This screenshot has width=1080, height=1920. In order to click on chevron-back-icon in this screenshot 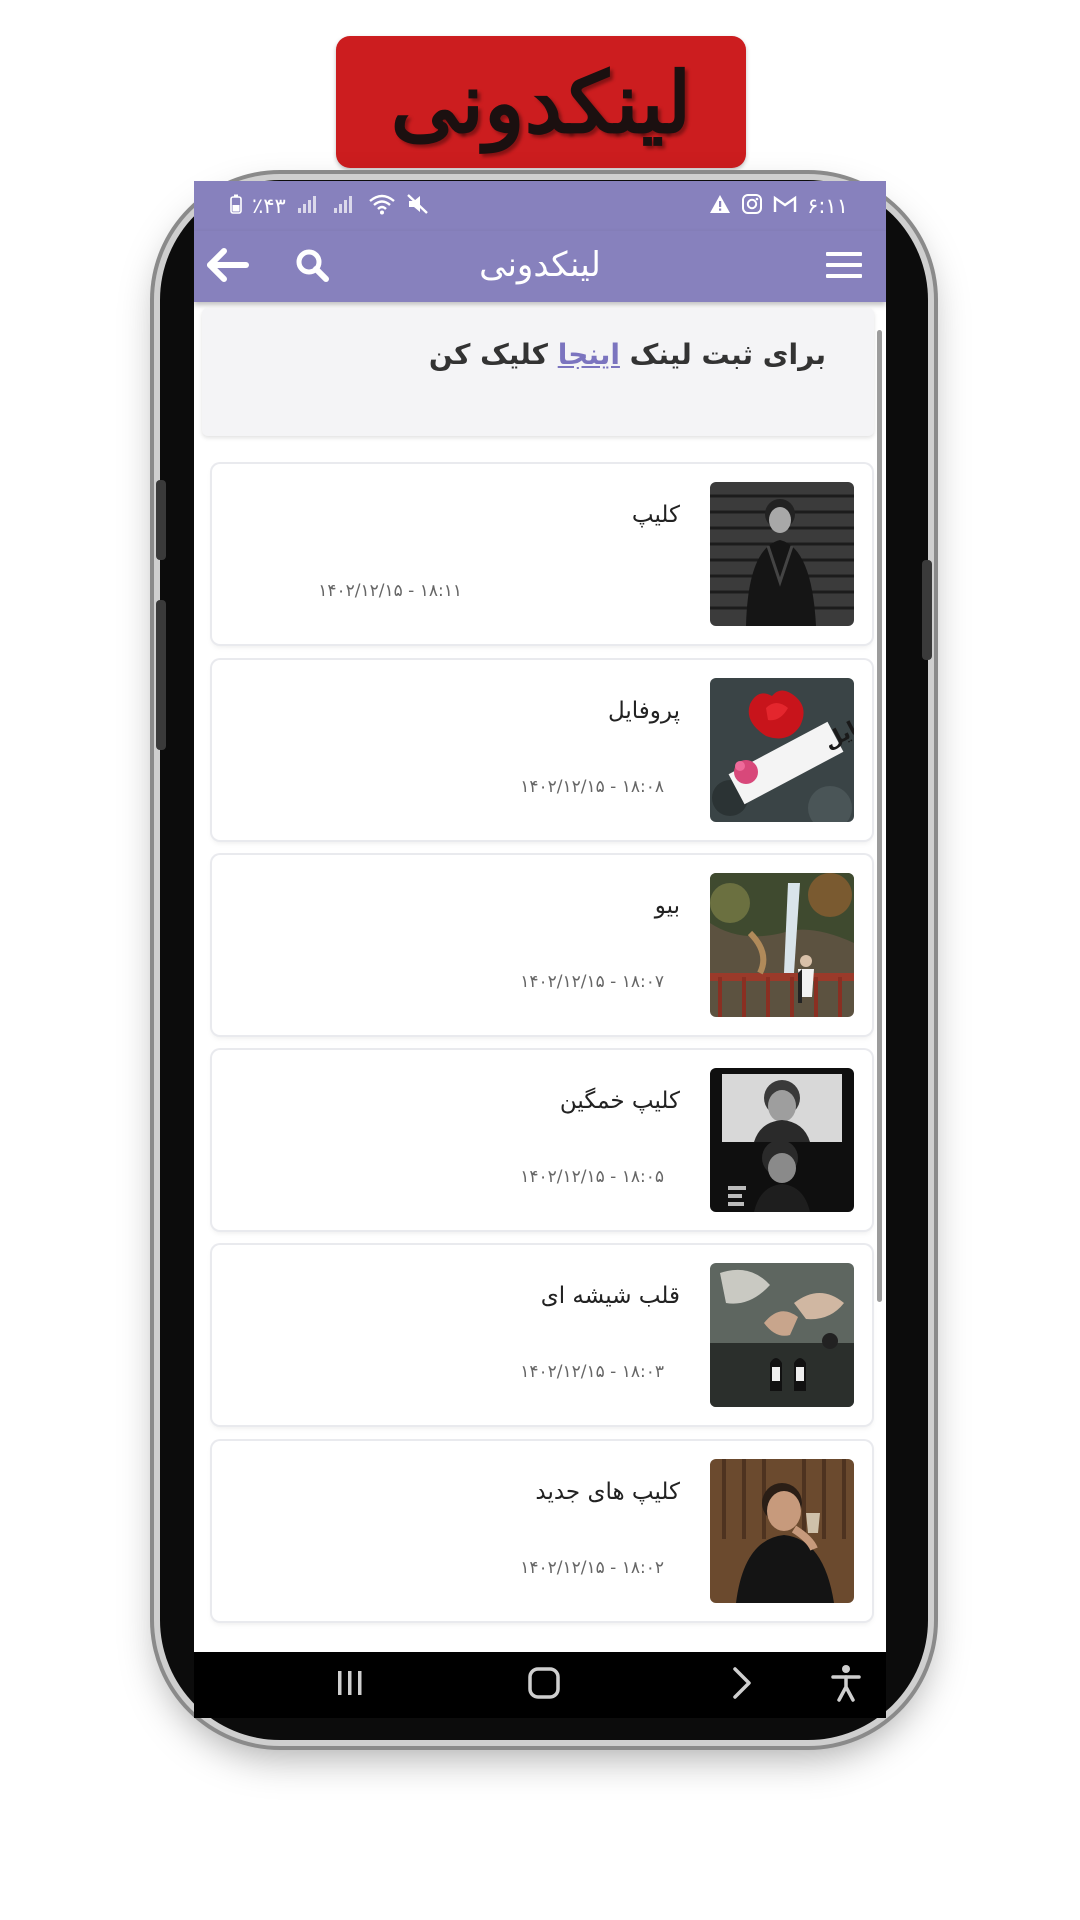, I will do `click(742, 1685)`.